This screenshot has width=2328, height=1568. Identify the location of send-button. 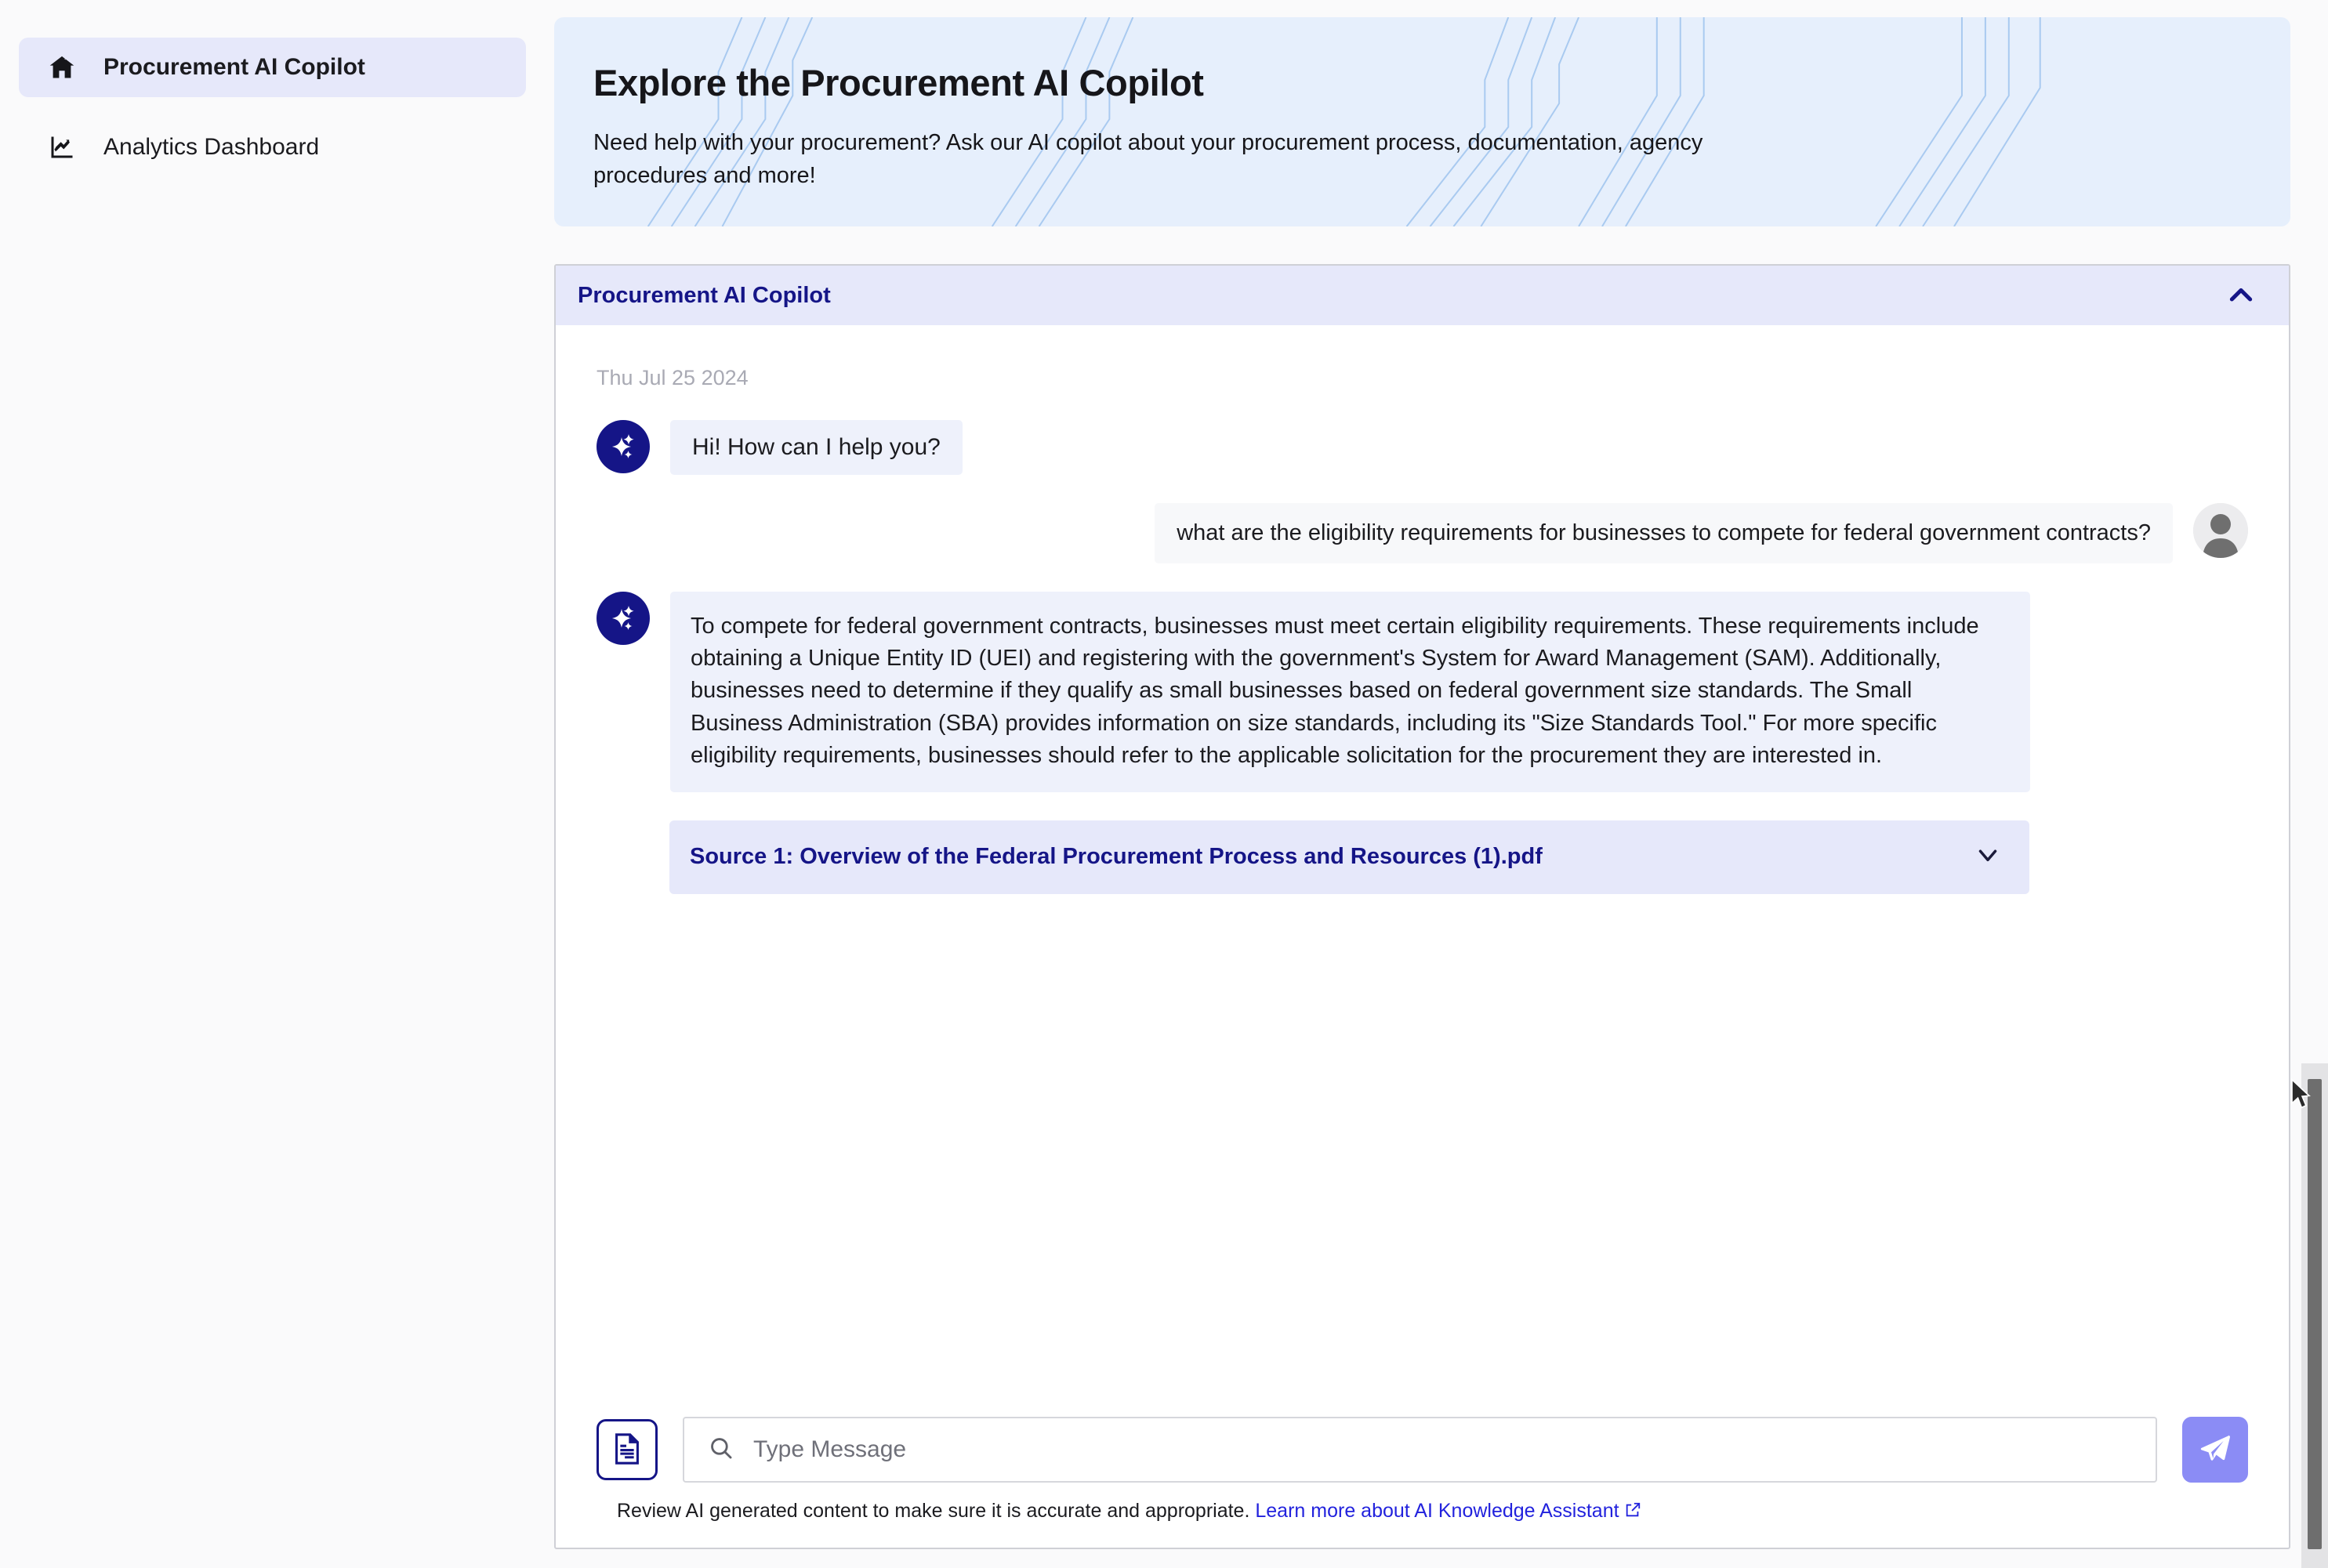
(2215, 1450).